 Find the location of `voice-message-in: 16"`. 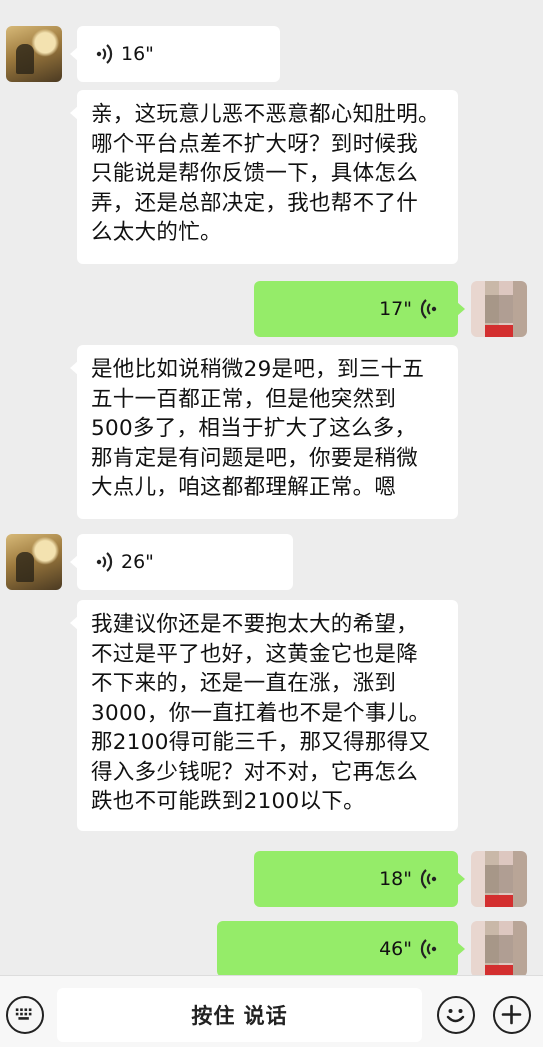

voice-message-in: 16" is located at coordinates (175, 54).